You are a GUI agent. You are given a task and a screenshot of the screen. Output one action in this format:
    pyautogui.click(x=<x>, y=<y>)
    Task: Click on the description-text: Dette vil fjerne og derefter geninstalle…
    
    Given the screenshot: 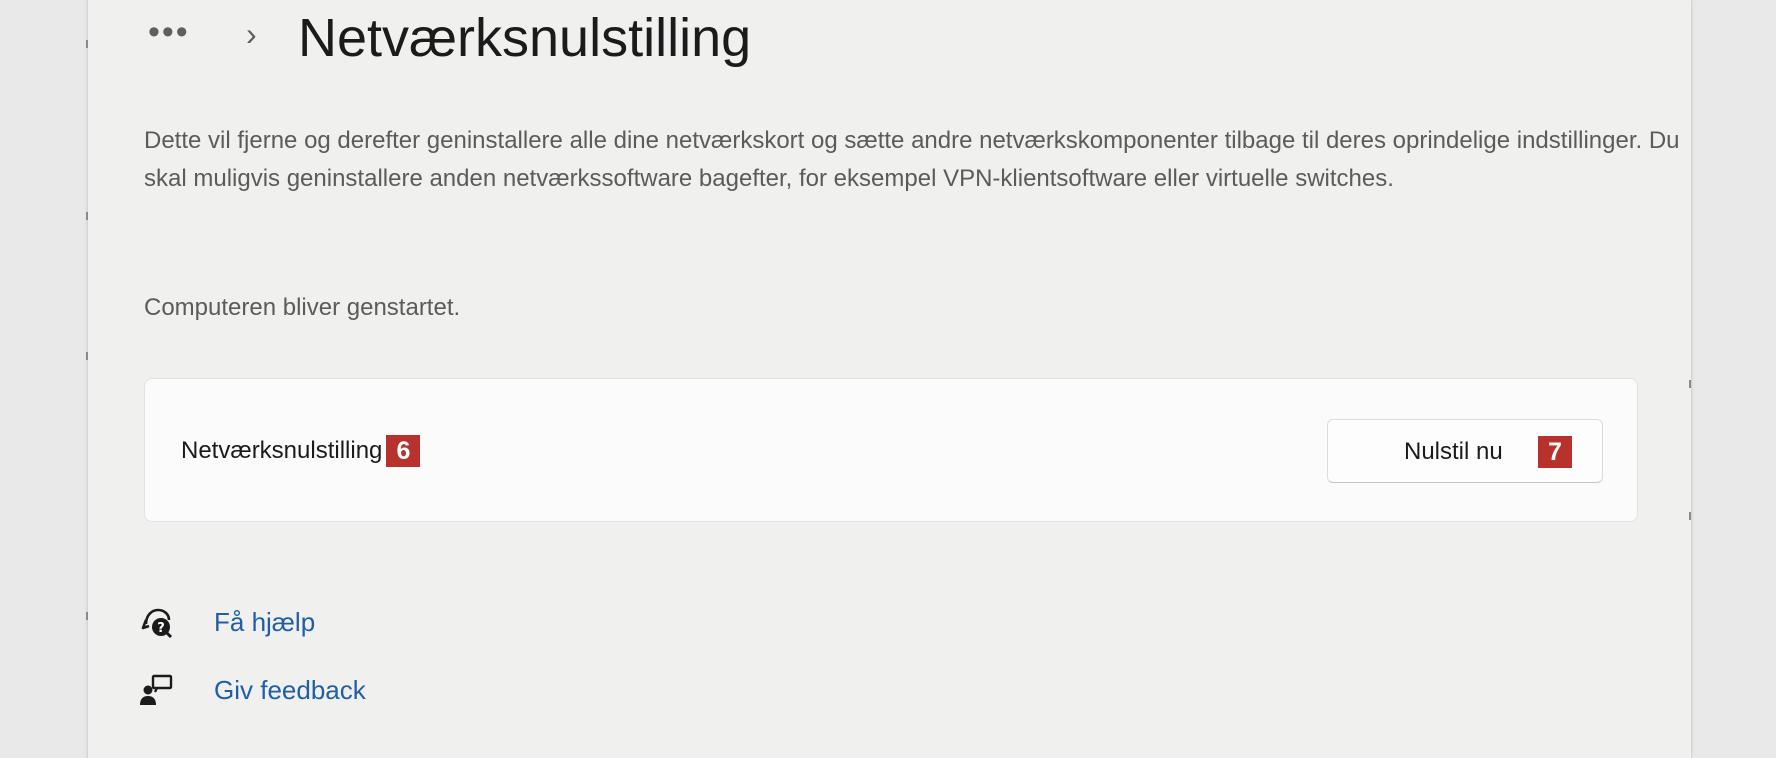 What is the action you would take?
    pyautogui.click(x=912, y=159)
    